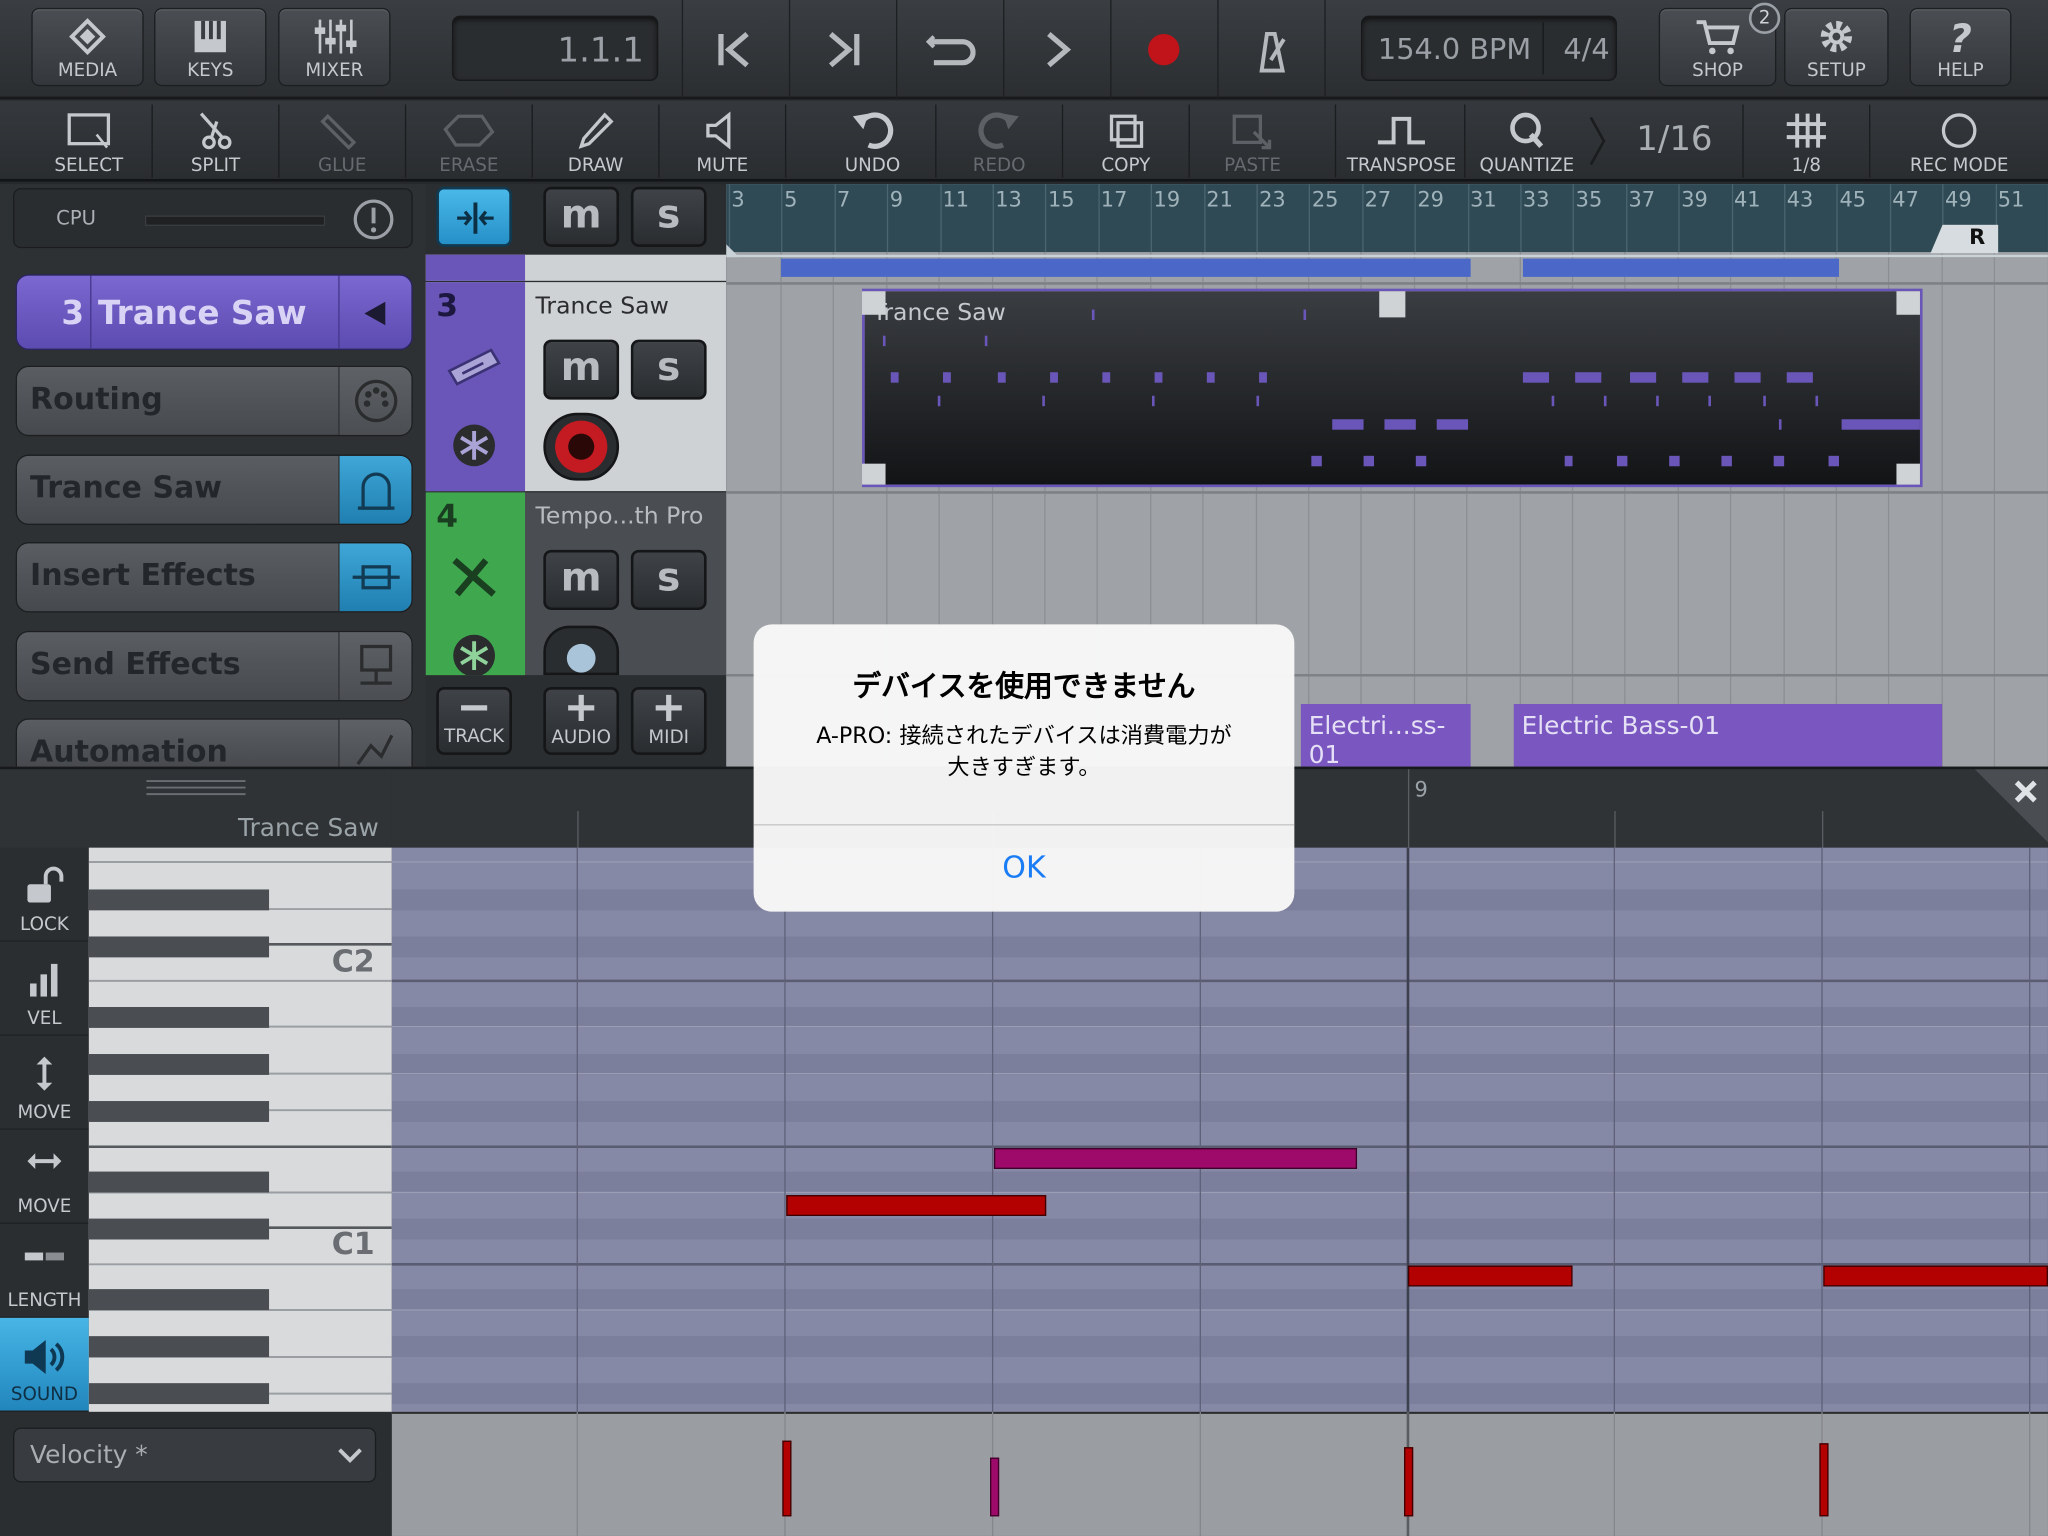 The image size is (2048, 1536). What do you see at coordinates (581, 369) in the screenshot?
I see `track-mute-button: m` at bounding box center [581, 369].